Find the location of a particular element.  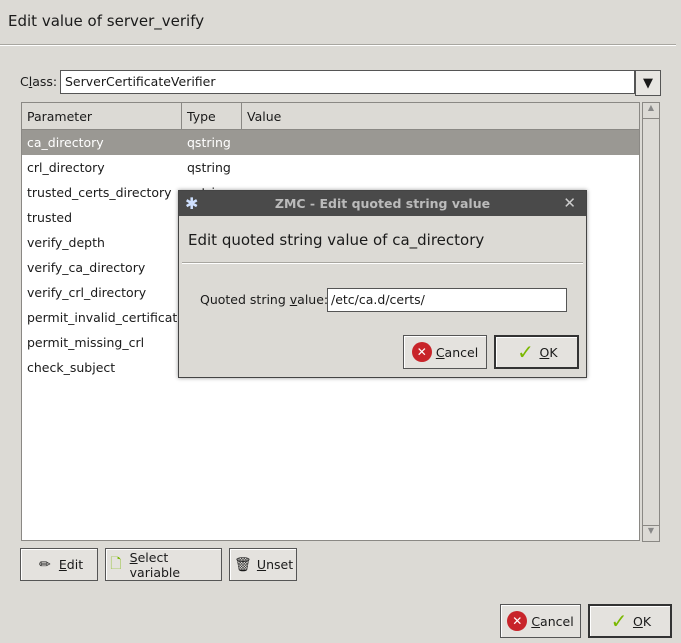

table-row: crl_directory qstring is located at coordinates (330, 167).